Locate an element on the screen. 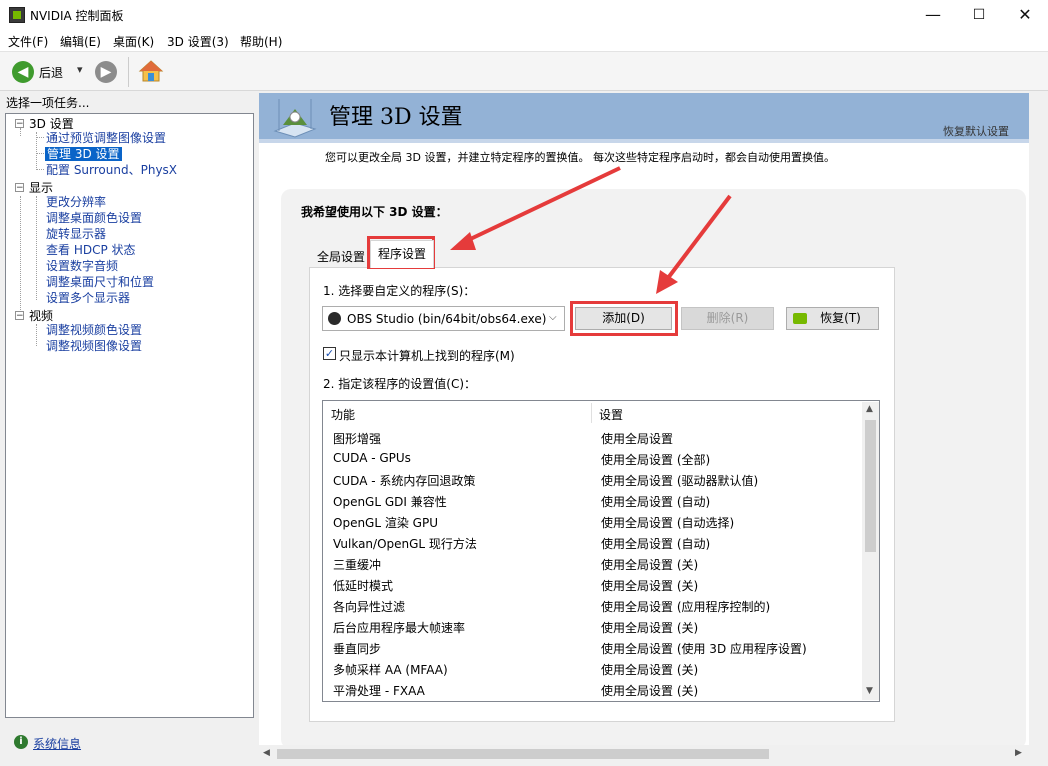 The width and height of the screenshot is (1048, 766). scroll-down-icon: ▼ is located at coordinates (869, 691).